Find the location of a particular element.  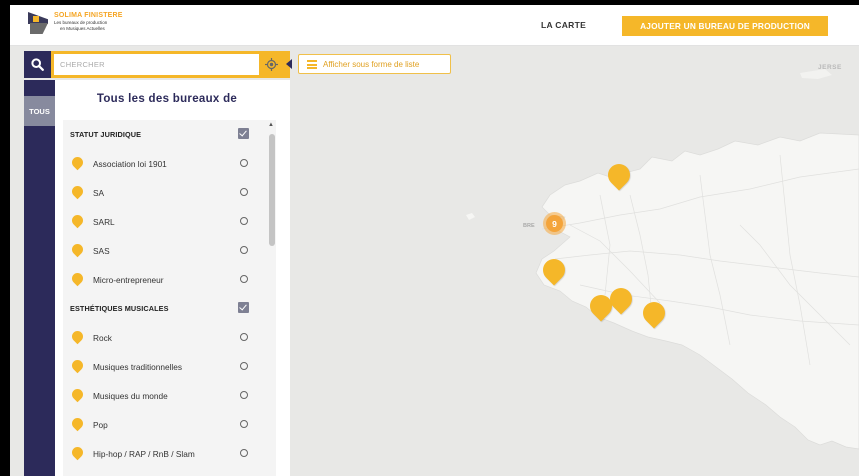

list-view-button: Afficher sous forme de liste is located at coordinates (374, 64).